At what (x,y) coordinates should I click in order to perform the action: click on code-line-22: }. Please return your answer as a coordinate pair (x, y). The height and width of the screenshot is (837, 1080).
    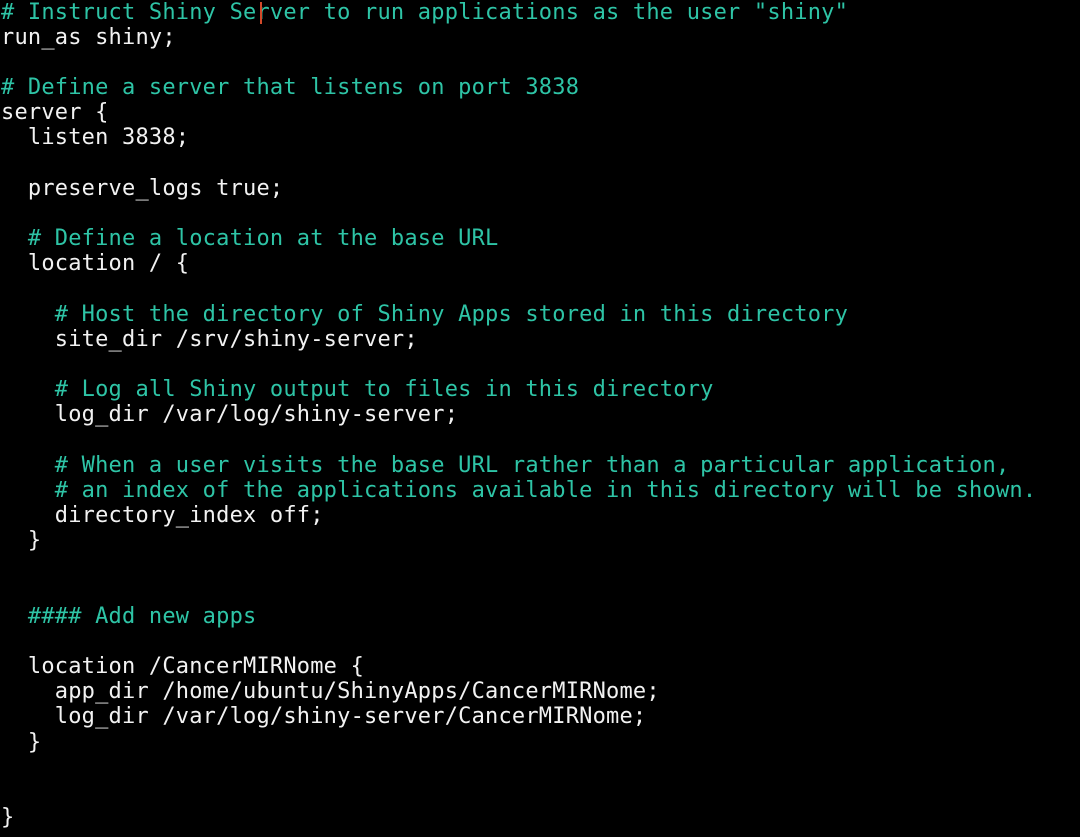
    Looking at the image, I should click on (21, 540).